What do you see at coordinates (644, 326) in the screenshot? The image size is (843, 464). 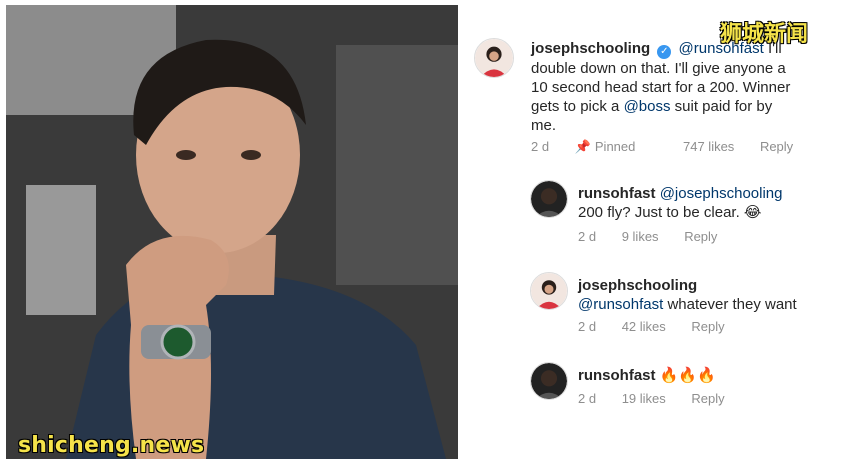 I see `comment-likes: 42 likes` at bounding box center [644, 326].